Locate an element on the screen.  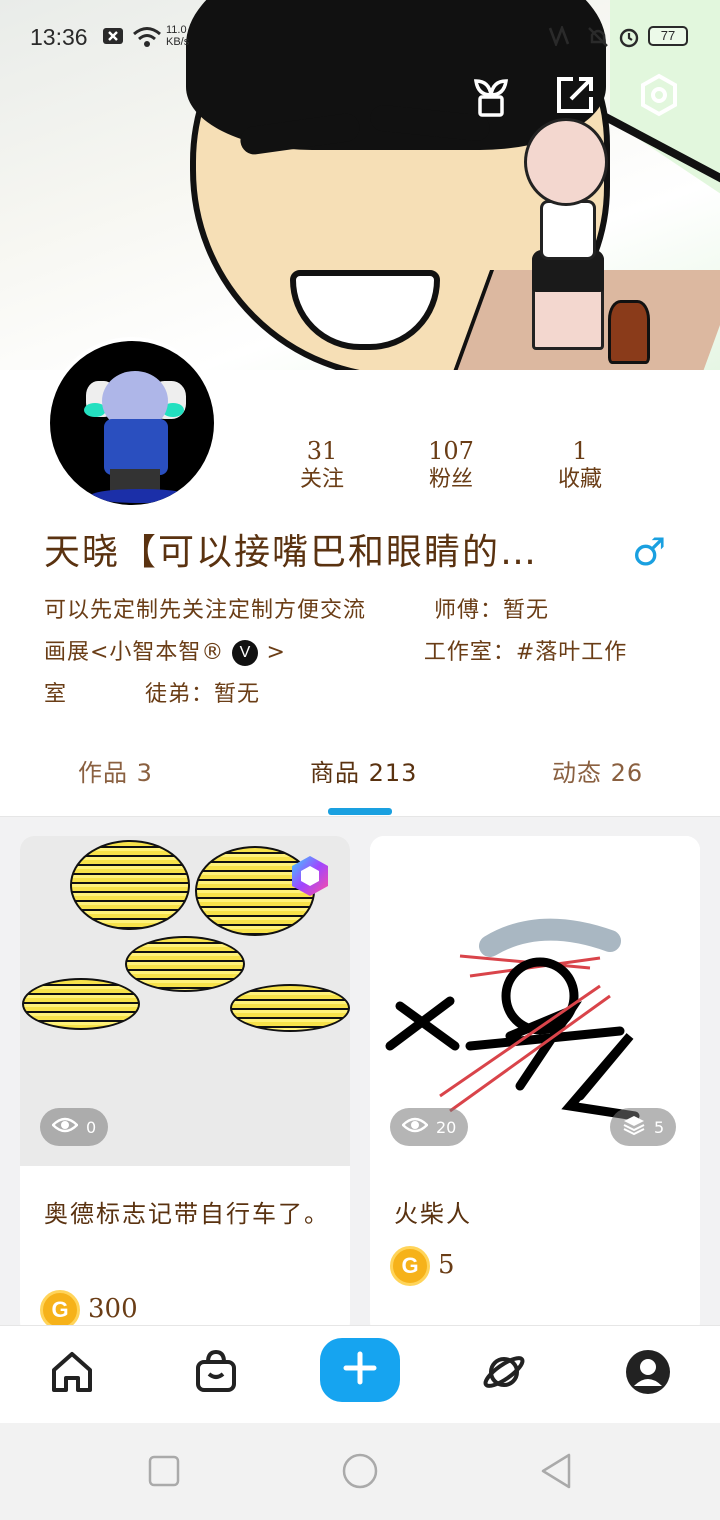
bio-line: 画展<小智本智® V > 工作室：#落叶工作 is located at coordinates (364, 653).